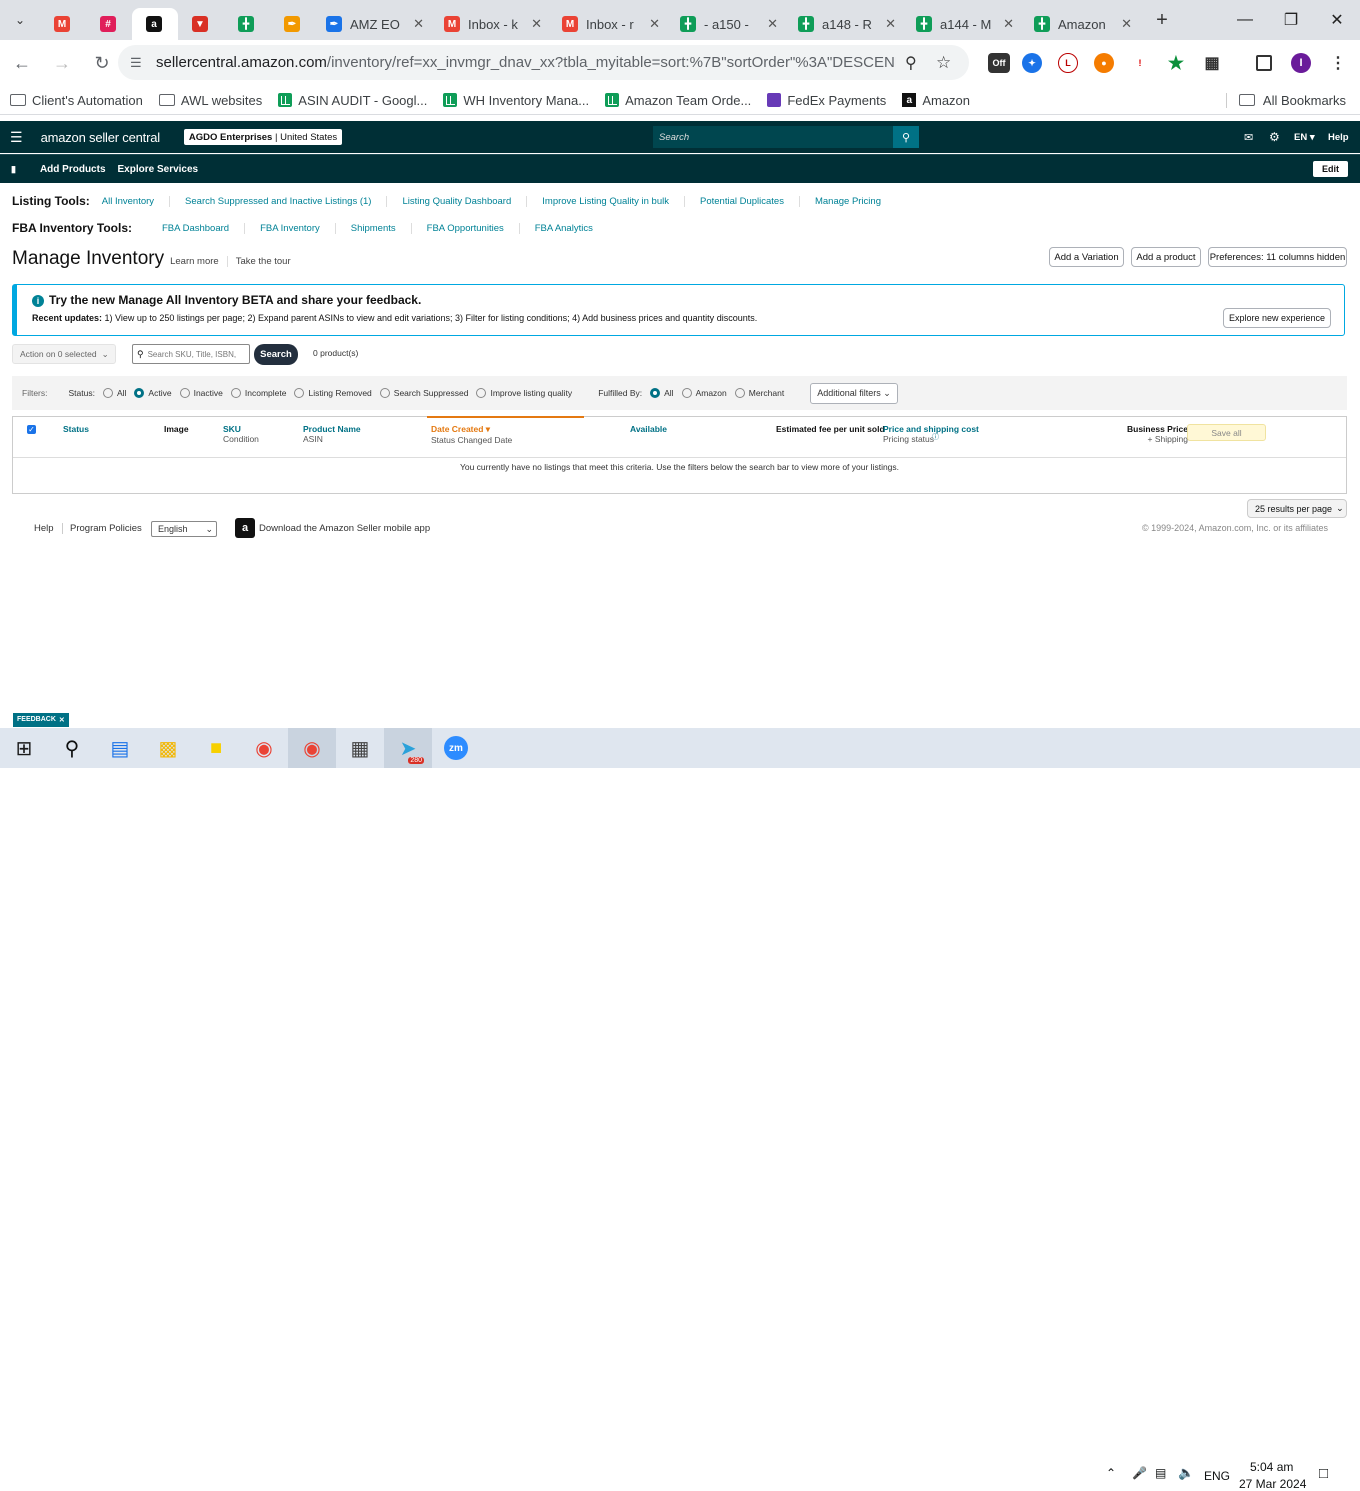 This screenshot has width=1360, height=1491. Describe the element at coordinates (216, 748) in the screenshot. I see `sticky-notes-icon: ■` at that location.